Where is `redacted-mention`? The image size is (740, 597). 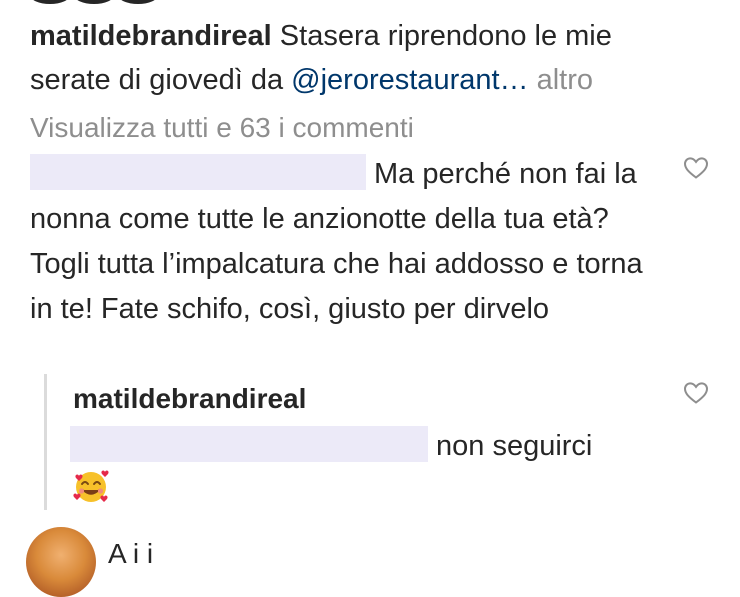
redacted-mention is located at coordinates (249, 444).